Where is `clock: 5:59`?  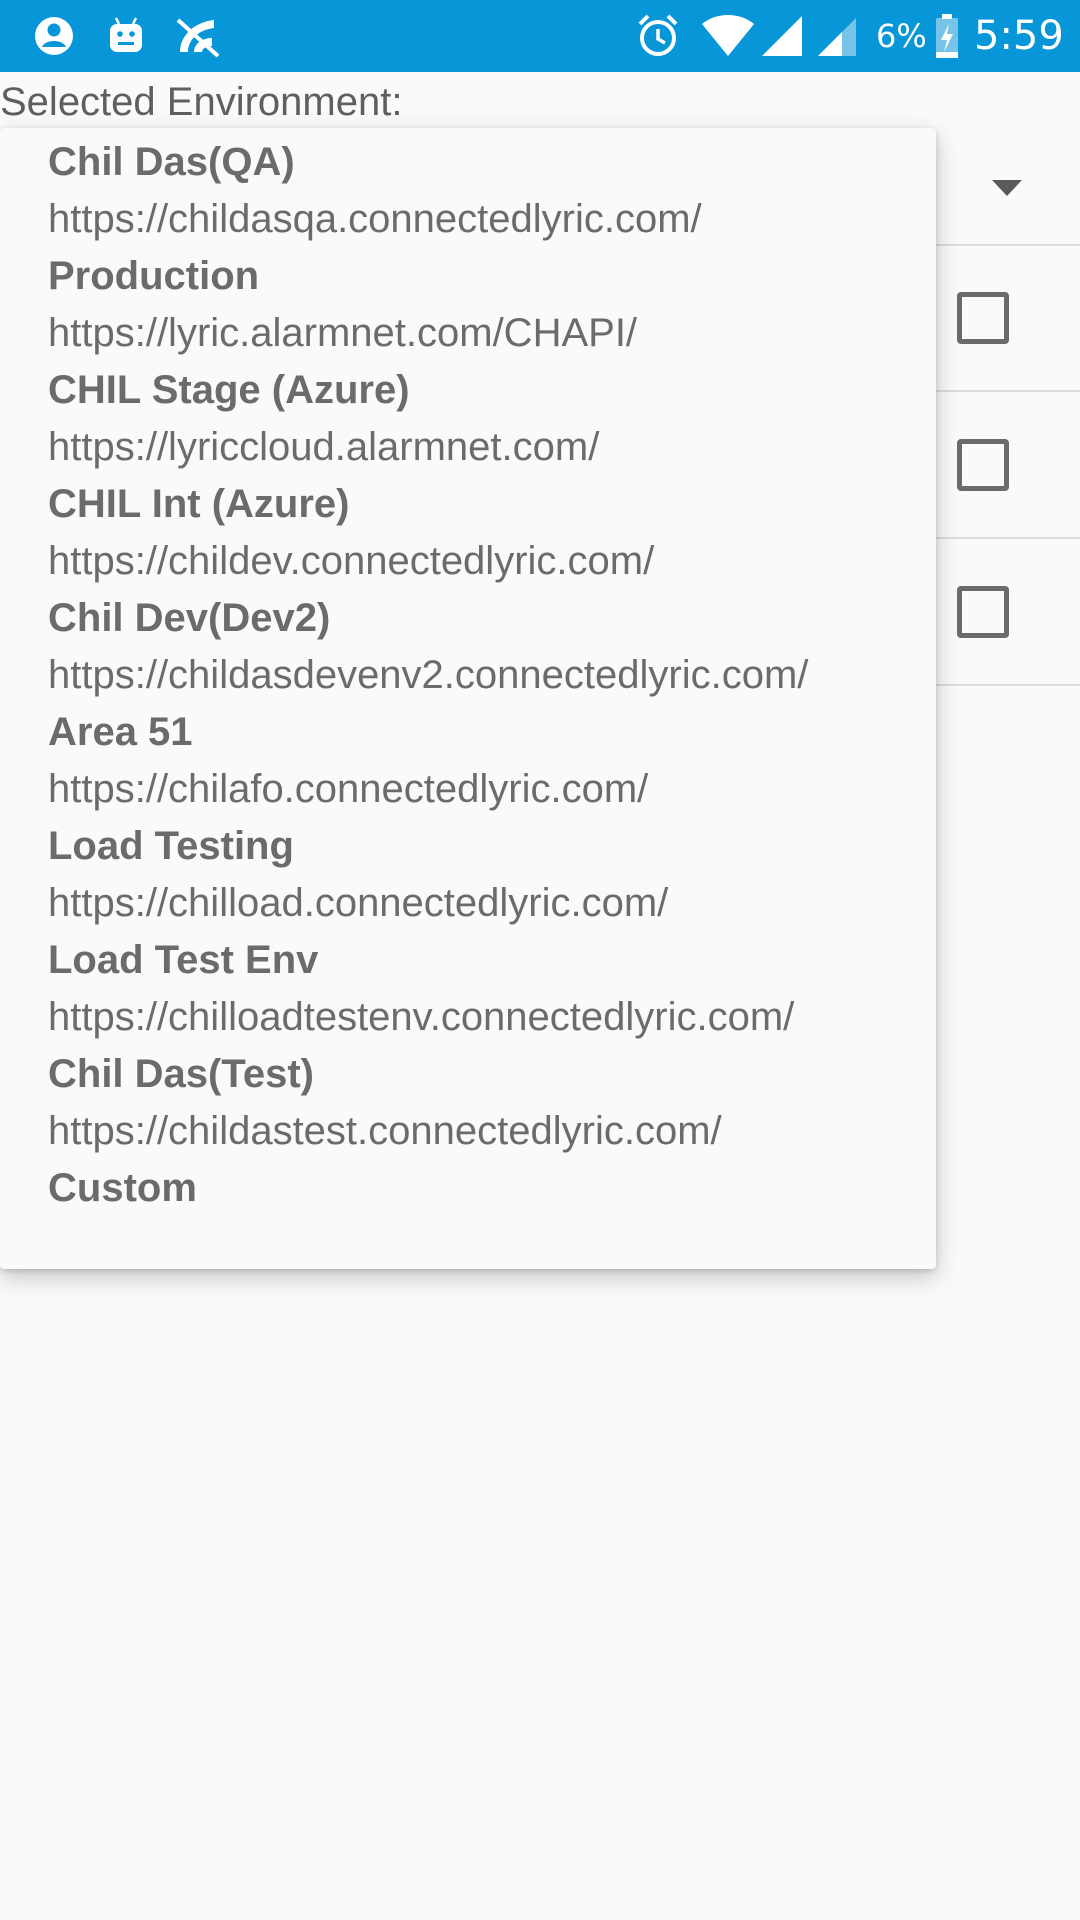 clock: 5:59 is located at coordinates (1019, 36).